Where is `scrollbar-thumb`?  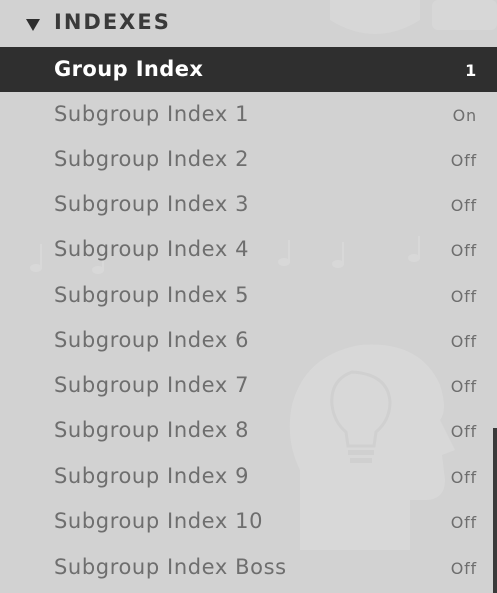
scrollbar-thumb is located at coordinates (495, 510).